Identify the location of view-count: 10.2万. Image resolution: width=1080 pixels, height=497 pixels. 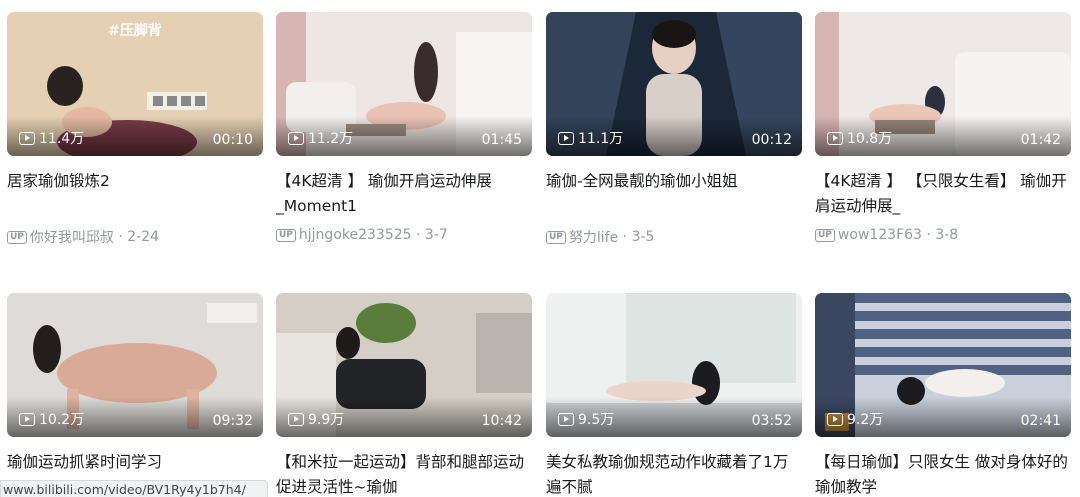
(62, 420).